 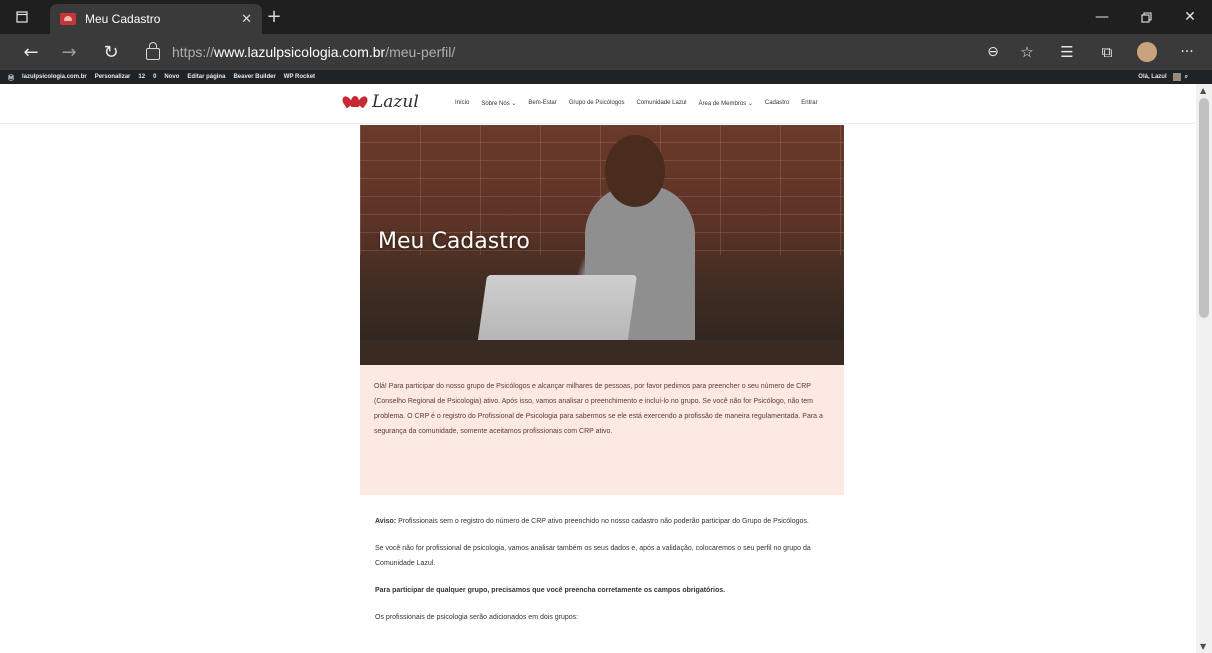 What do you see at coordinates (809, 103) in the screenshot?
I see `menu-item-entrar: Entrar` at bounding box center [809, 103].